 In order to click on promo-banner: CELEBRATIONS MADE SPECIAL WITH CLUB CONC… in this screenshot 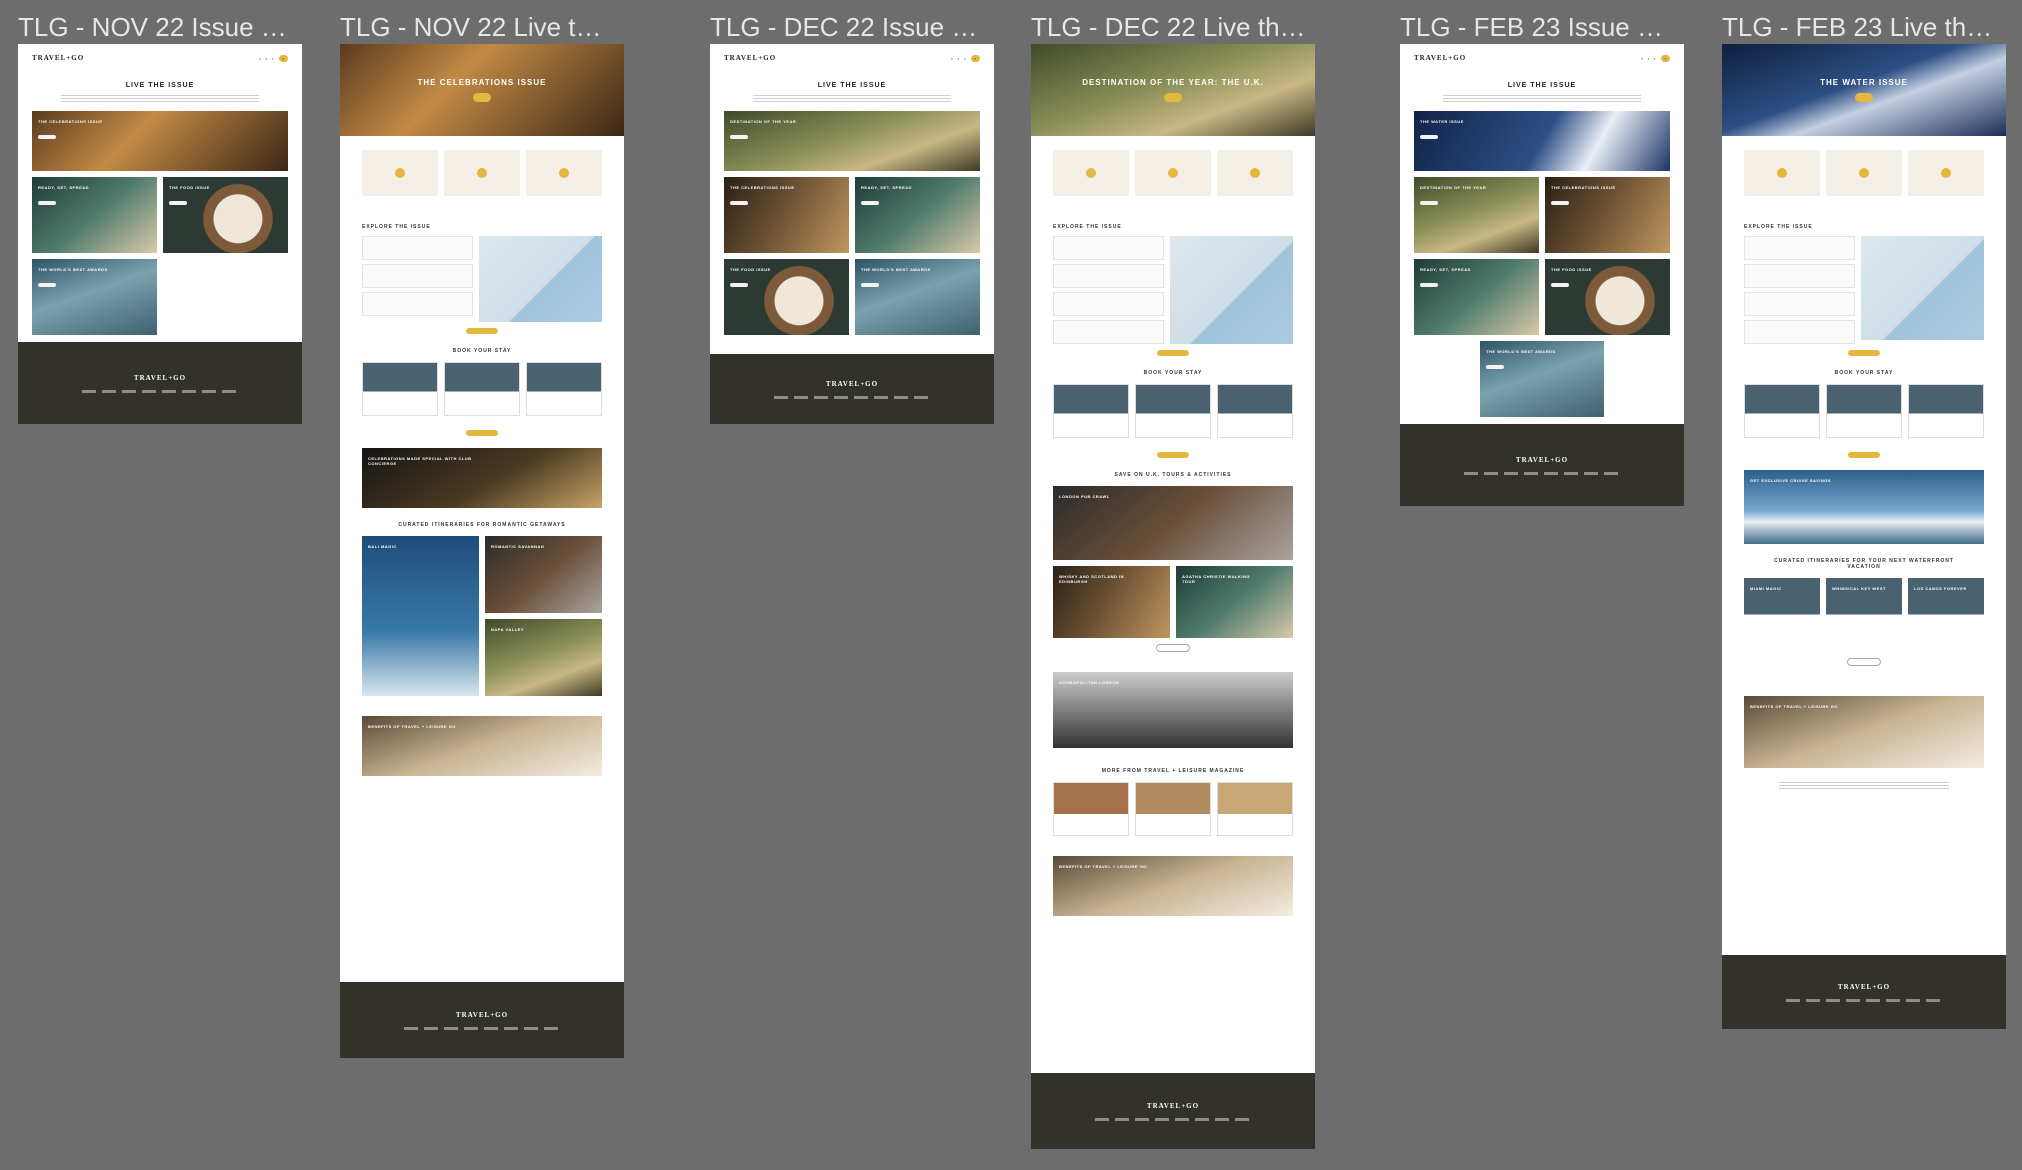, I will do `click(482, 478)`.